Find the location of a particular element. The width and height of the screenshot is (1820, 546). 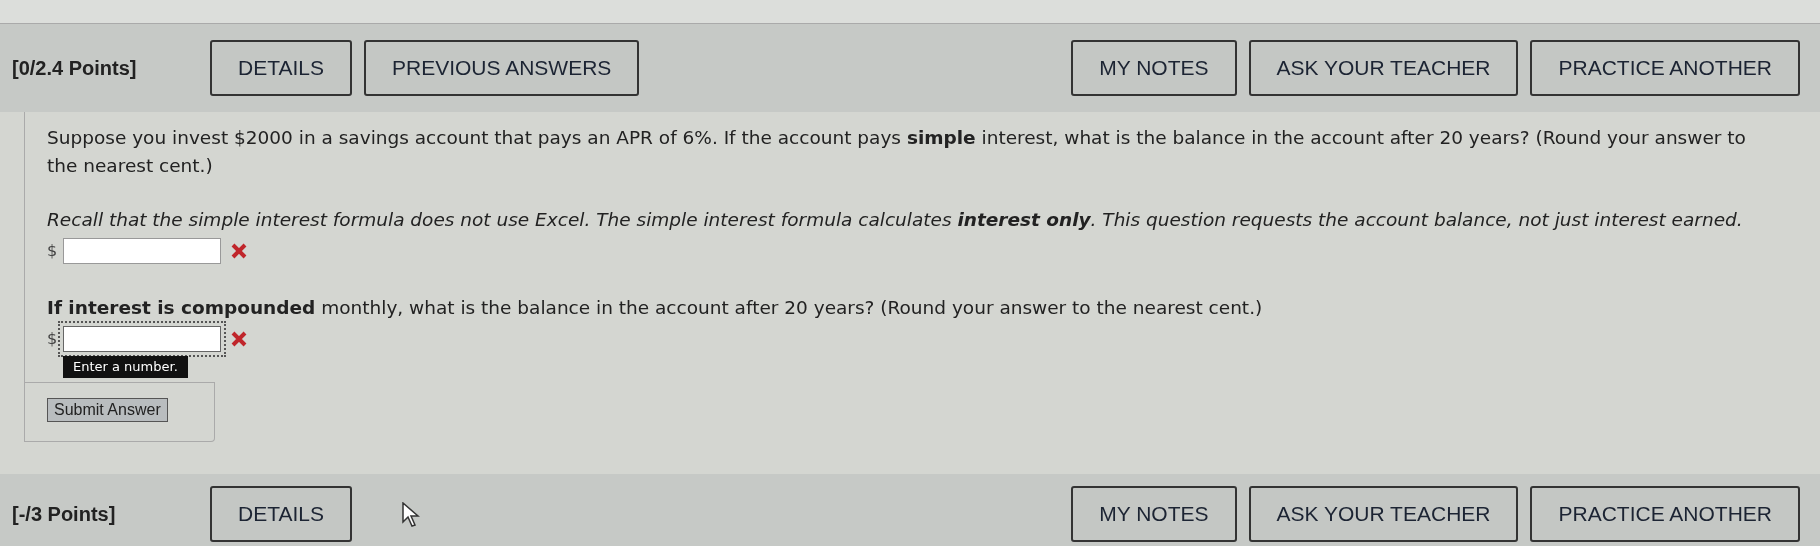

answer-field is located at coordinates (142, 251).